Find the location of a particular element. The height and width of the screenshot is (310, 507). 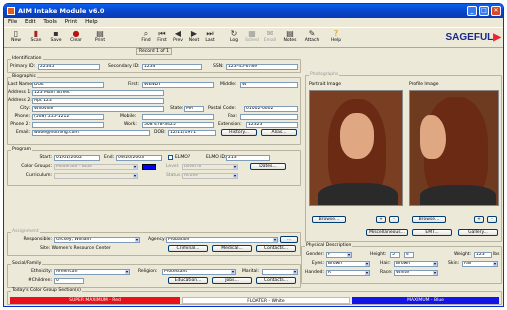

sched-button: ▦ Sched is located at coordinates (252, 38).